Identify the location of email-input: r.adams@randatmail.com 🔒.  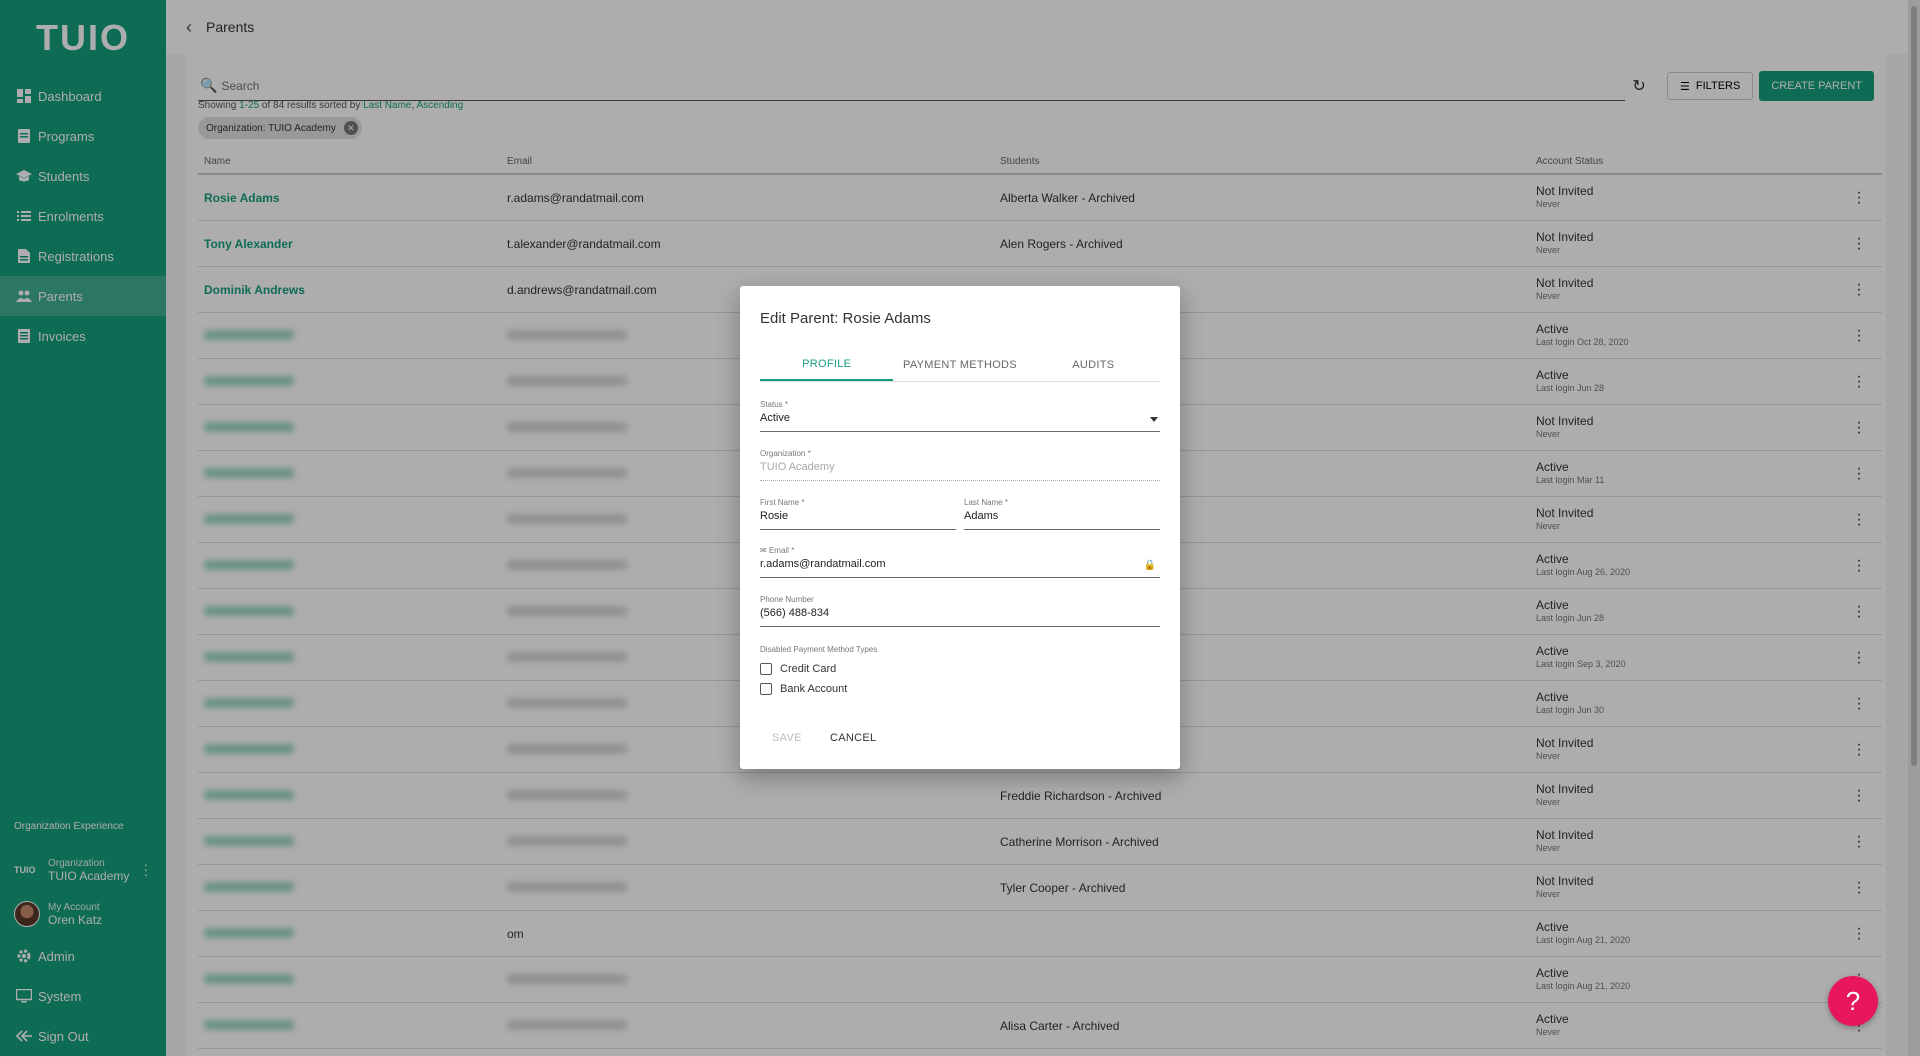
(960, 568).